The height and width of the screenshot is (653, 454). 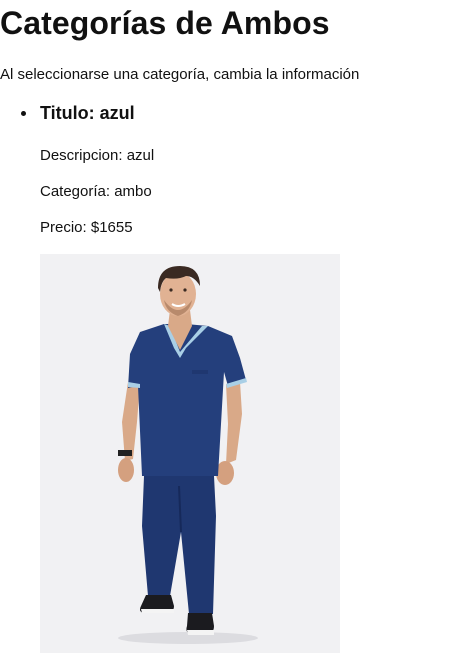 What do you see at coordinates (23, 113) in the screenshot?
I see `bullet-icon` at bounding box center [23, 113].